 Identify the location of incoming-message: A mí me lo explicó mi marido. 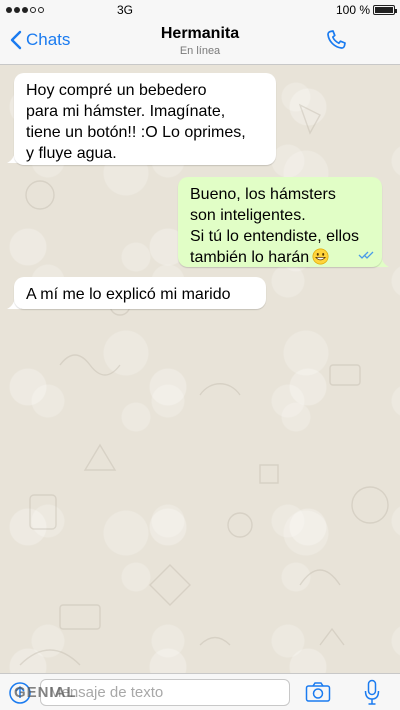
(140, 293).